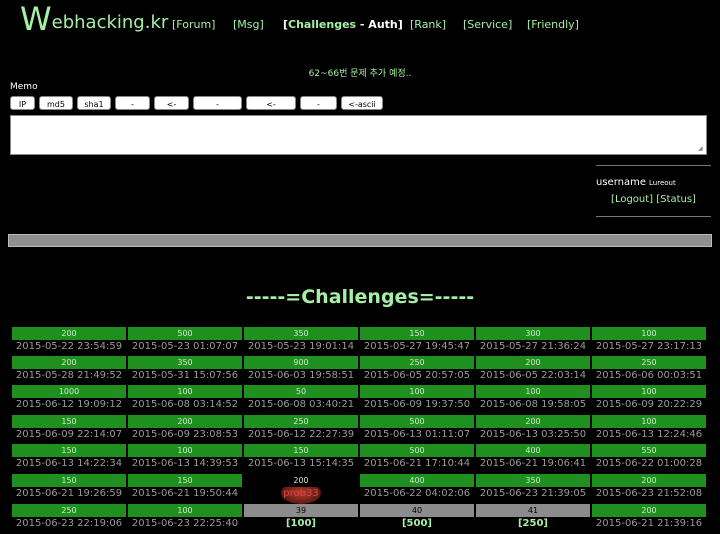  Describe the element at coordinates (185, 493) in the screenshot. I see `challenge-solved-date: 2015-06-21 19:50:44` at that location.